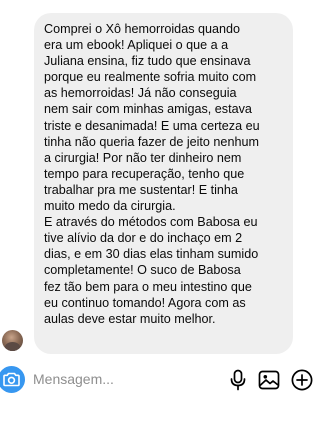 The height and width of the screenshot is (435, 320). I want to click on message-line: as hemorroidas! Já não conseguia, so click(140, 93).